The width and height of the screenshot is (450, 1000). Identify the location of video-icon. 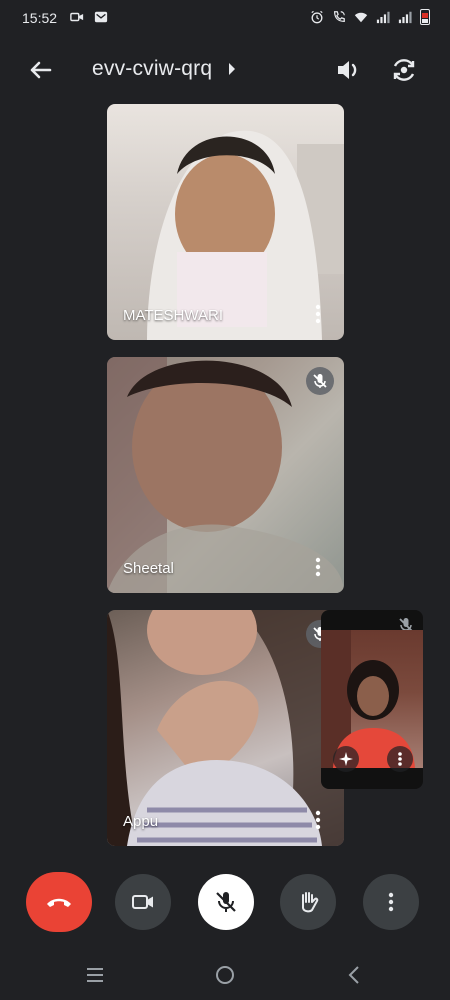
(77, 17).